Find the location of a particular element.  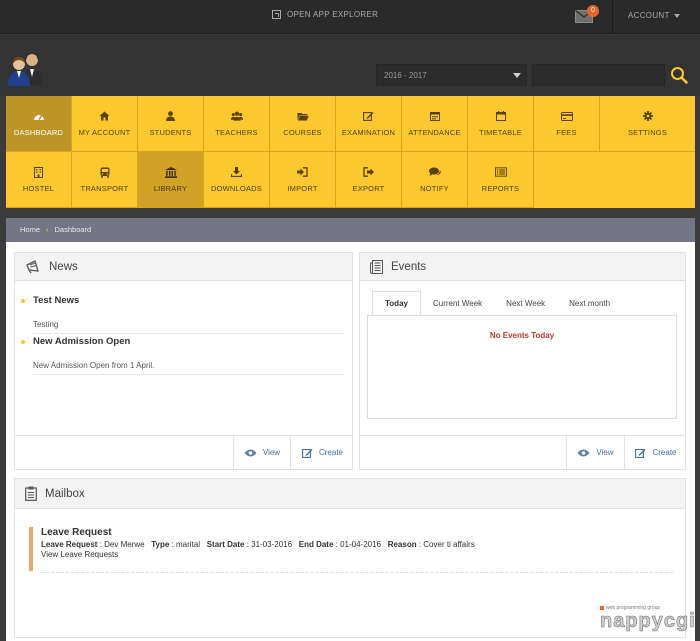

nav-reports: REPORTS is located at coordinates (501, 180).